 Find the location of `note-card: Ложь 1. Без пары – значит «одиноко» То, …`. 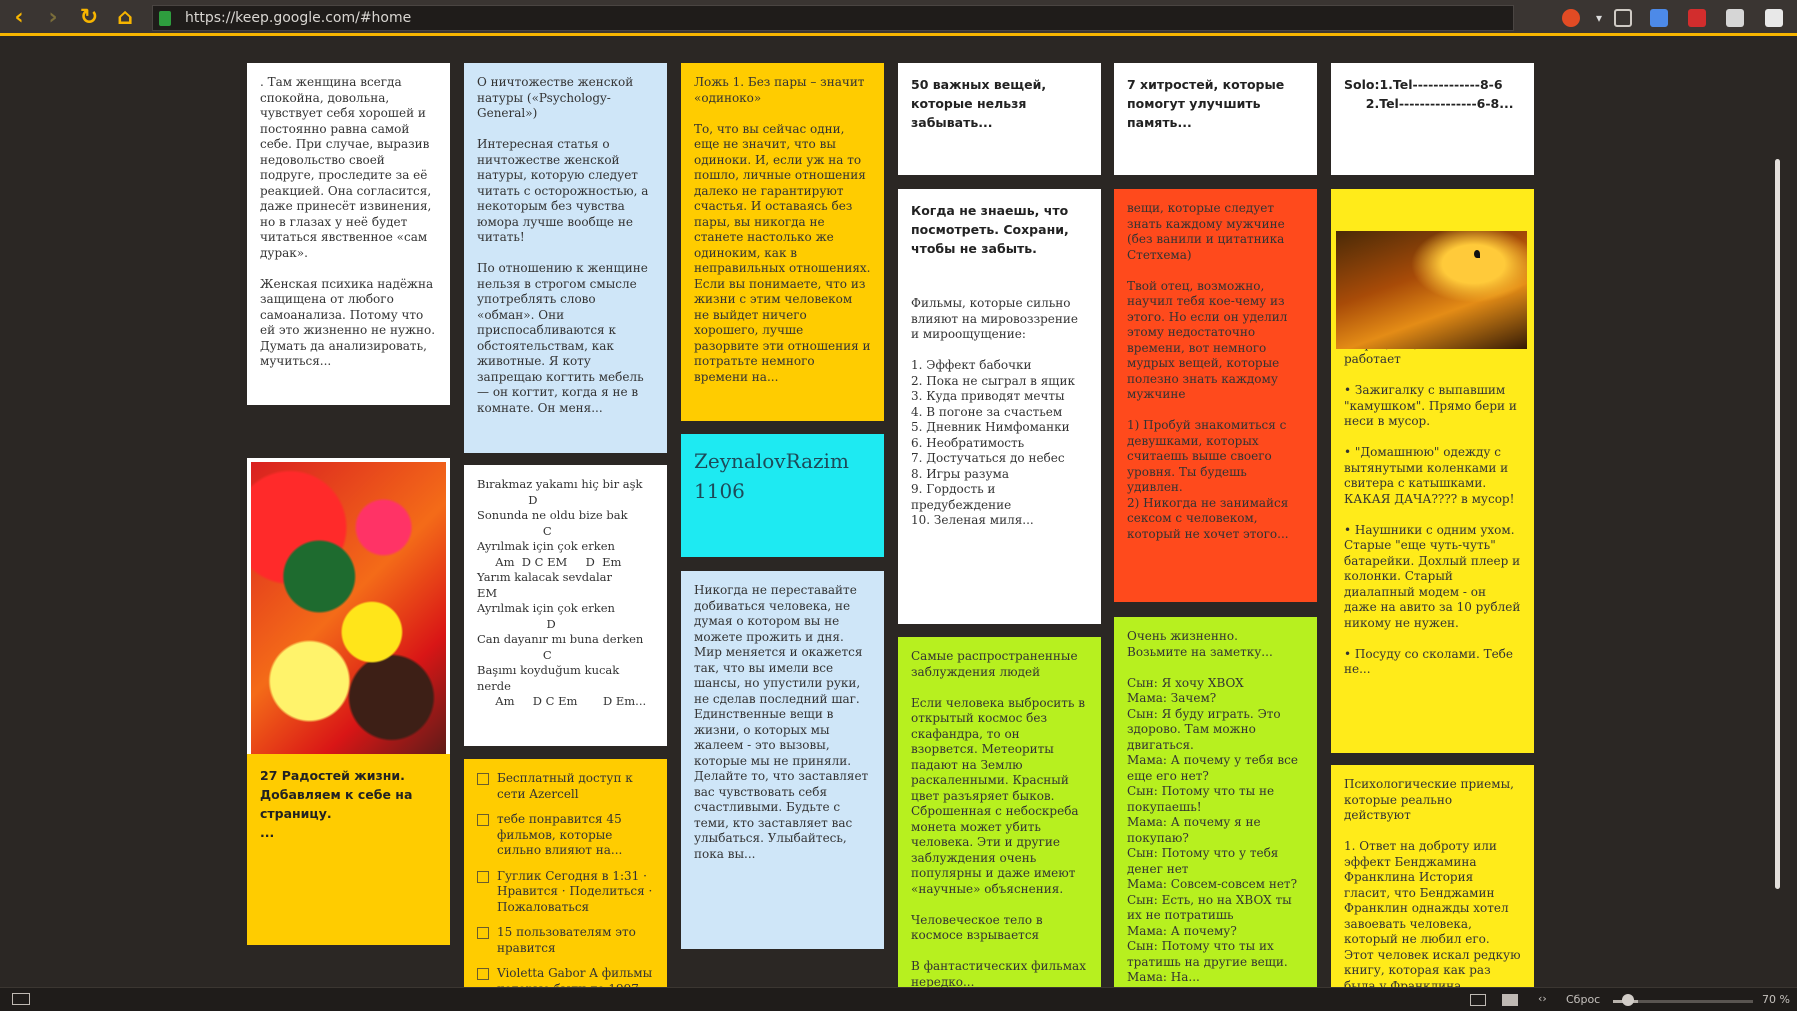

note-card: Ложь 1. Без пары – значит «одиноко» То, … is located at coordinates (782, 242).